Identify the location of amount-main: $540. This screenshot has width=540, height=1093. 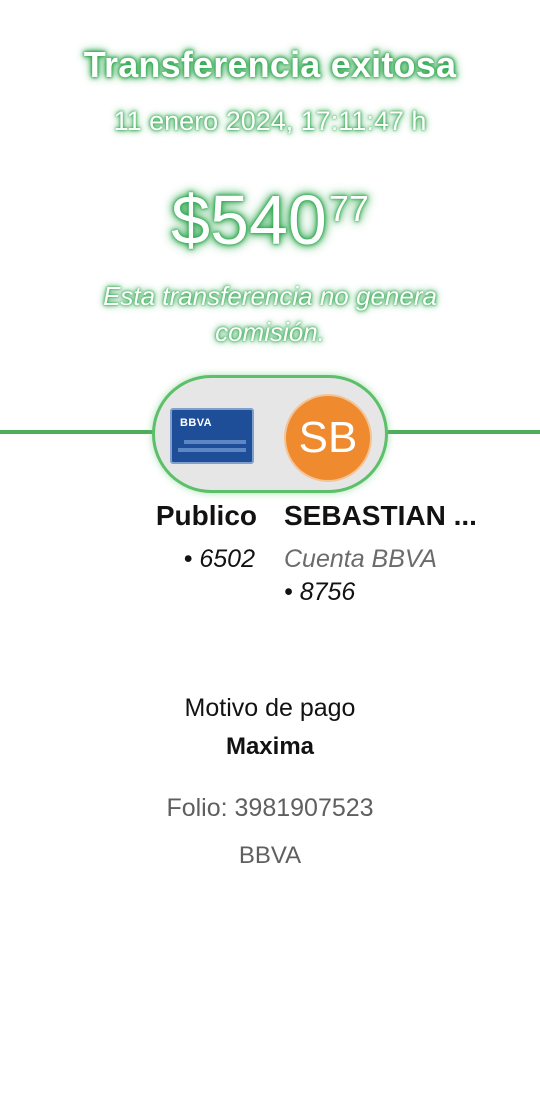
(249, 220).